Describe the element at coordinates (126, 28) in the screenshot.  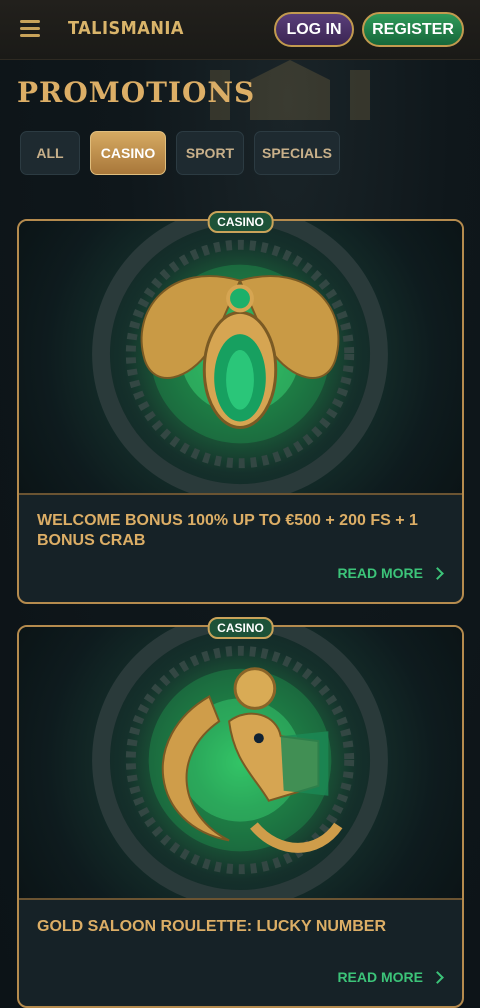
I see `site-logo: TALISMANIA` at that location.